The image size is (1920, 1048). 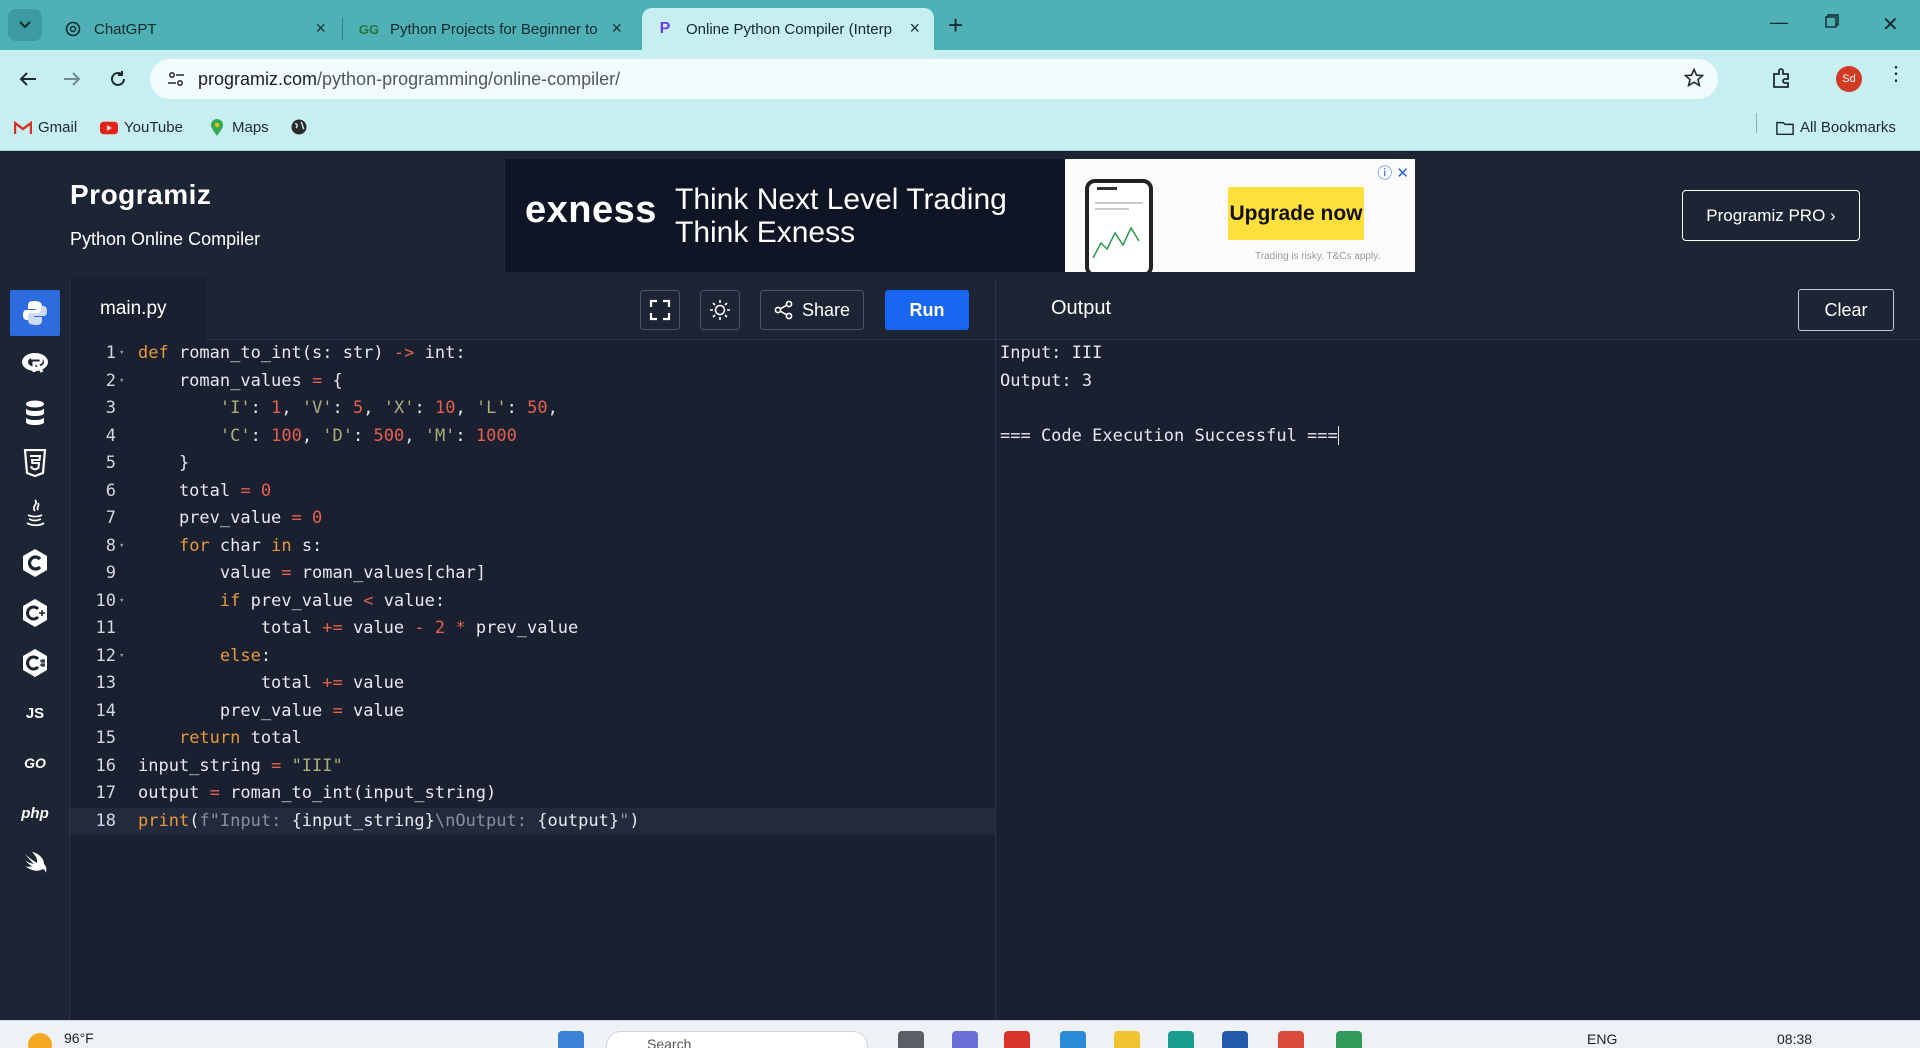 I want to click on file-tab-main-py: main.py, so click(x=138, y=309).